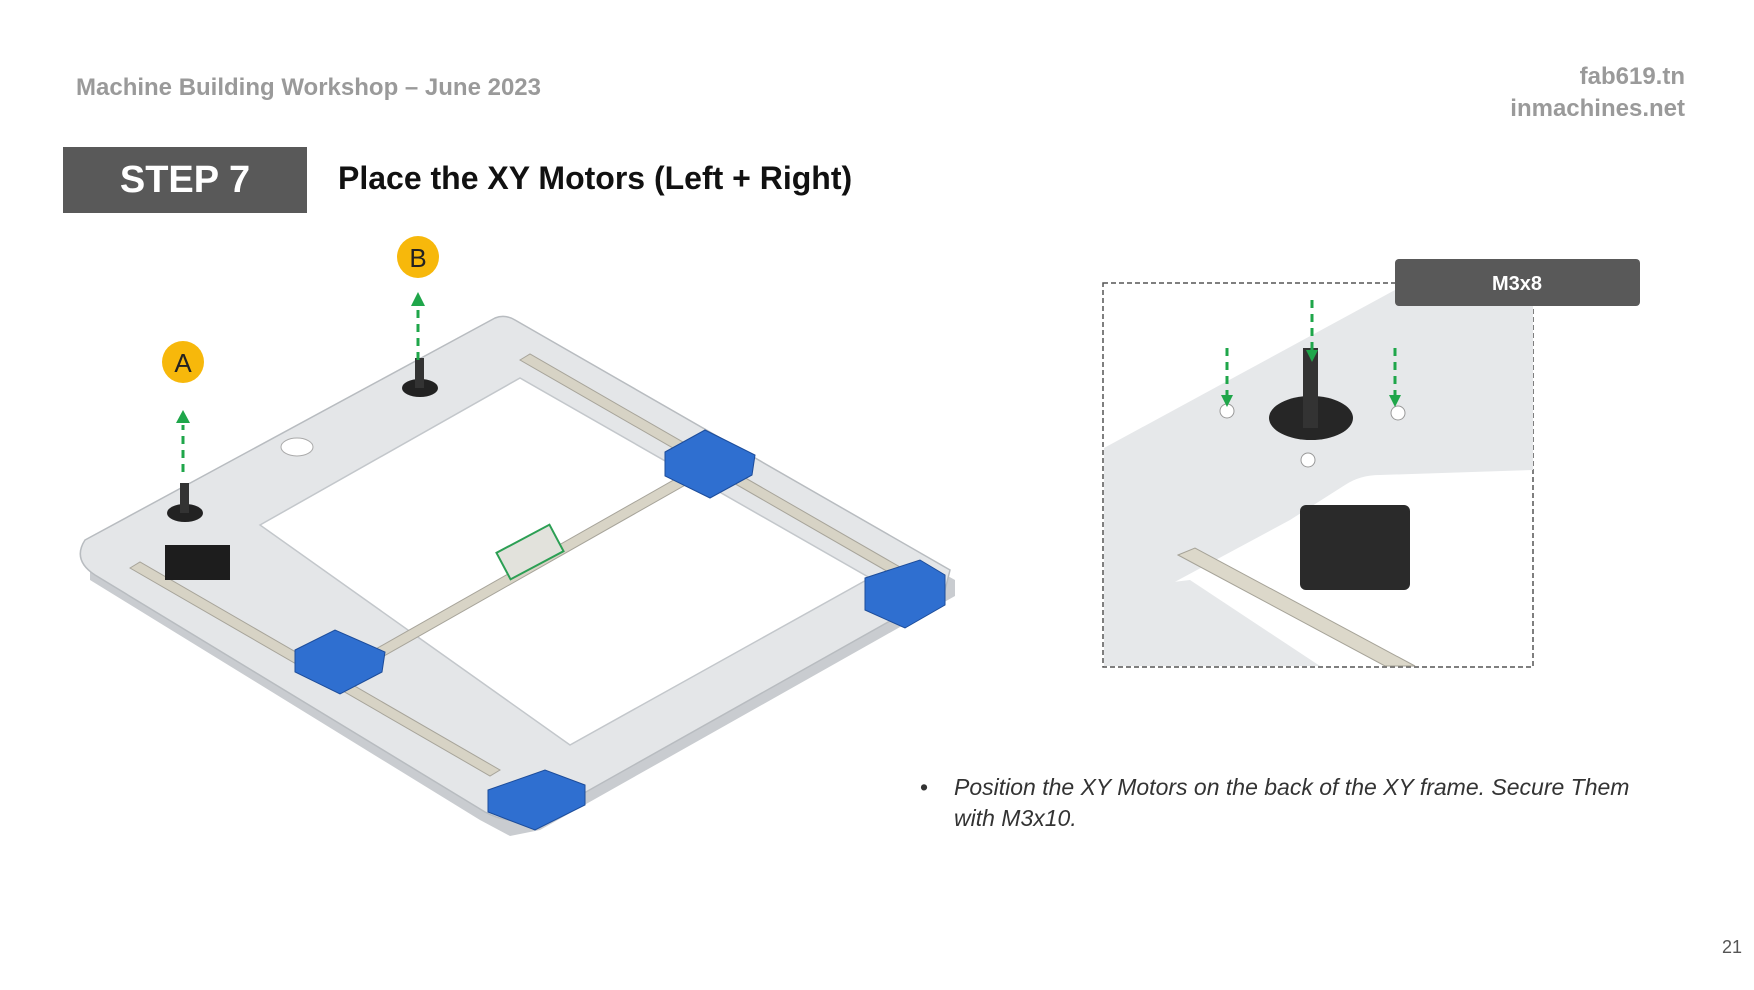 Image resolution: width=1754 pixels, height=990 pixels. I want to click on marker-b-label: B, so click(417, 258).